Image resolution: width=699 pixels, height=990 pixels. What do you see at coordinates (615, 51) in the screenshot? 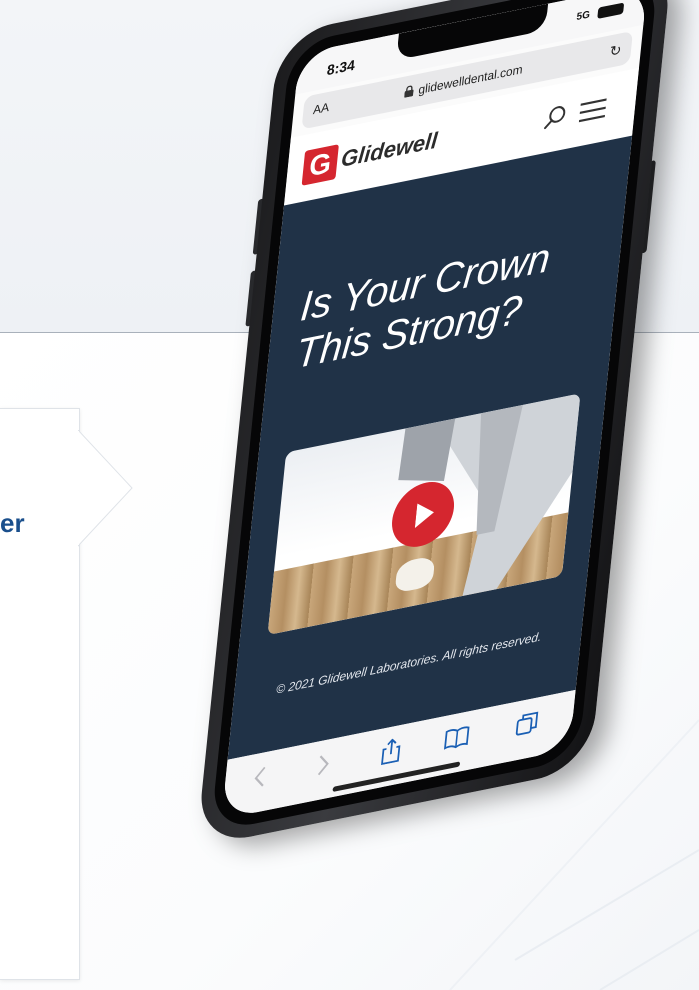
I see `reload-icon: ↻` at bounding box center [615, 51].